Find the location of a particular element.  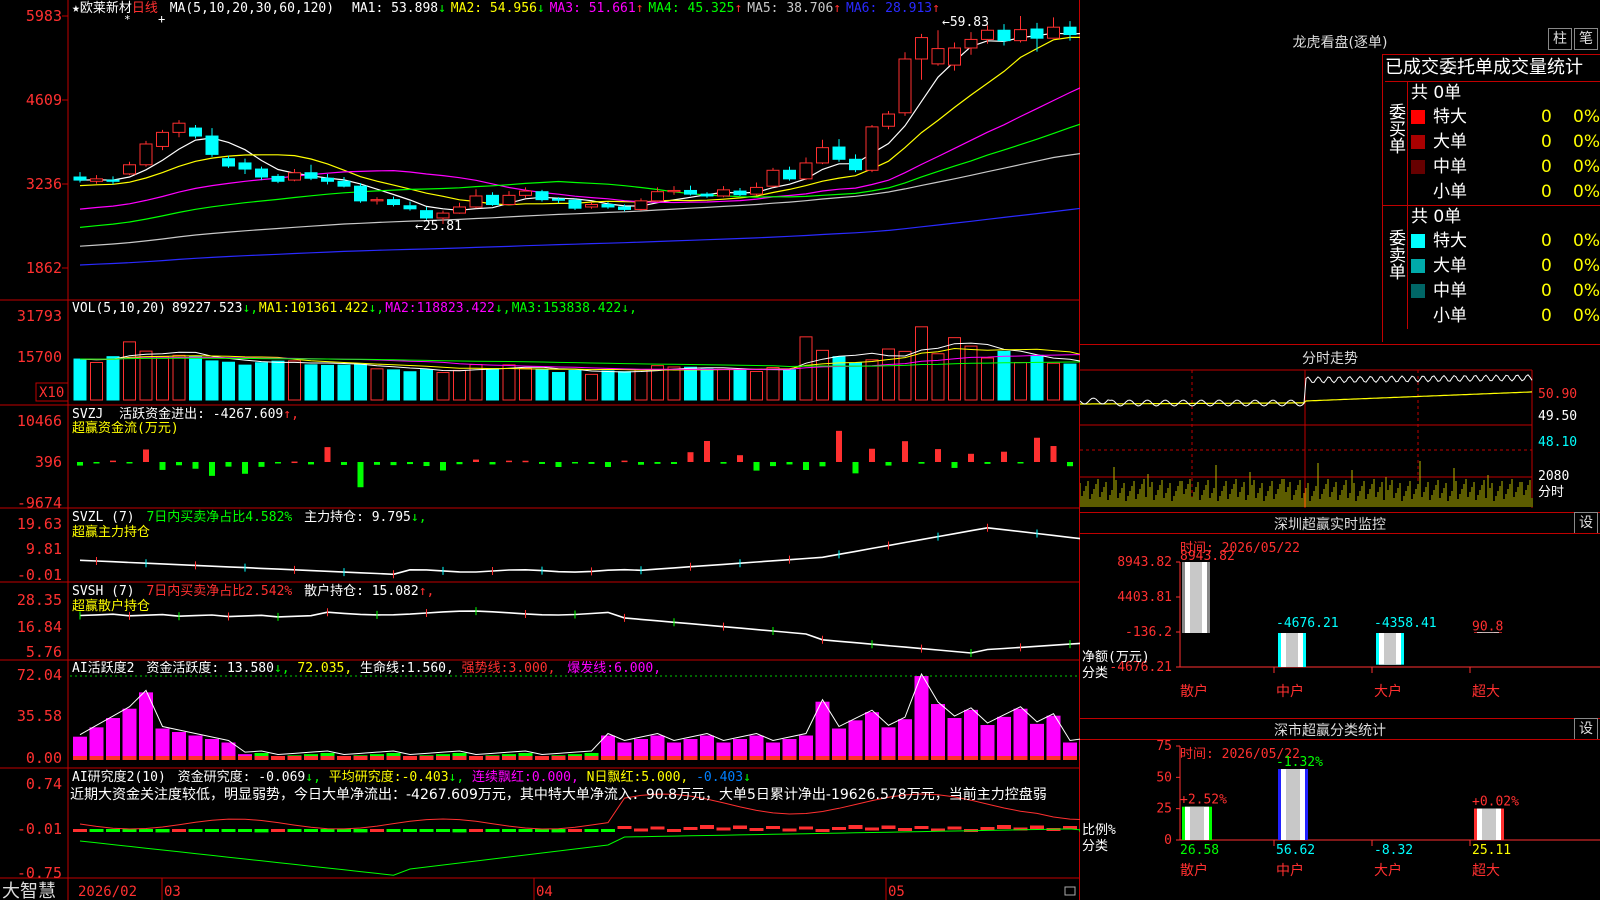

price-header: ★欧莱新材日线 MA(5,10,20,30,60,120) is located at coordinates (203, 8).